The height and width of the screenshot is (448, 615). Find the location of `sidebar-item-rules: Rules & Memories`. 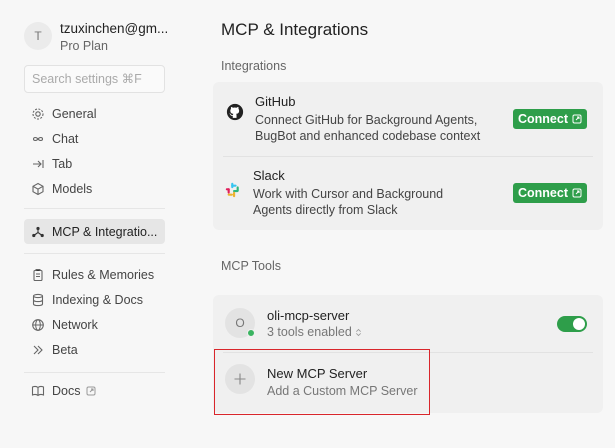

sidebar-item-rules: Rules & Memories is located at coordinates (94, 274).